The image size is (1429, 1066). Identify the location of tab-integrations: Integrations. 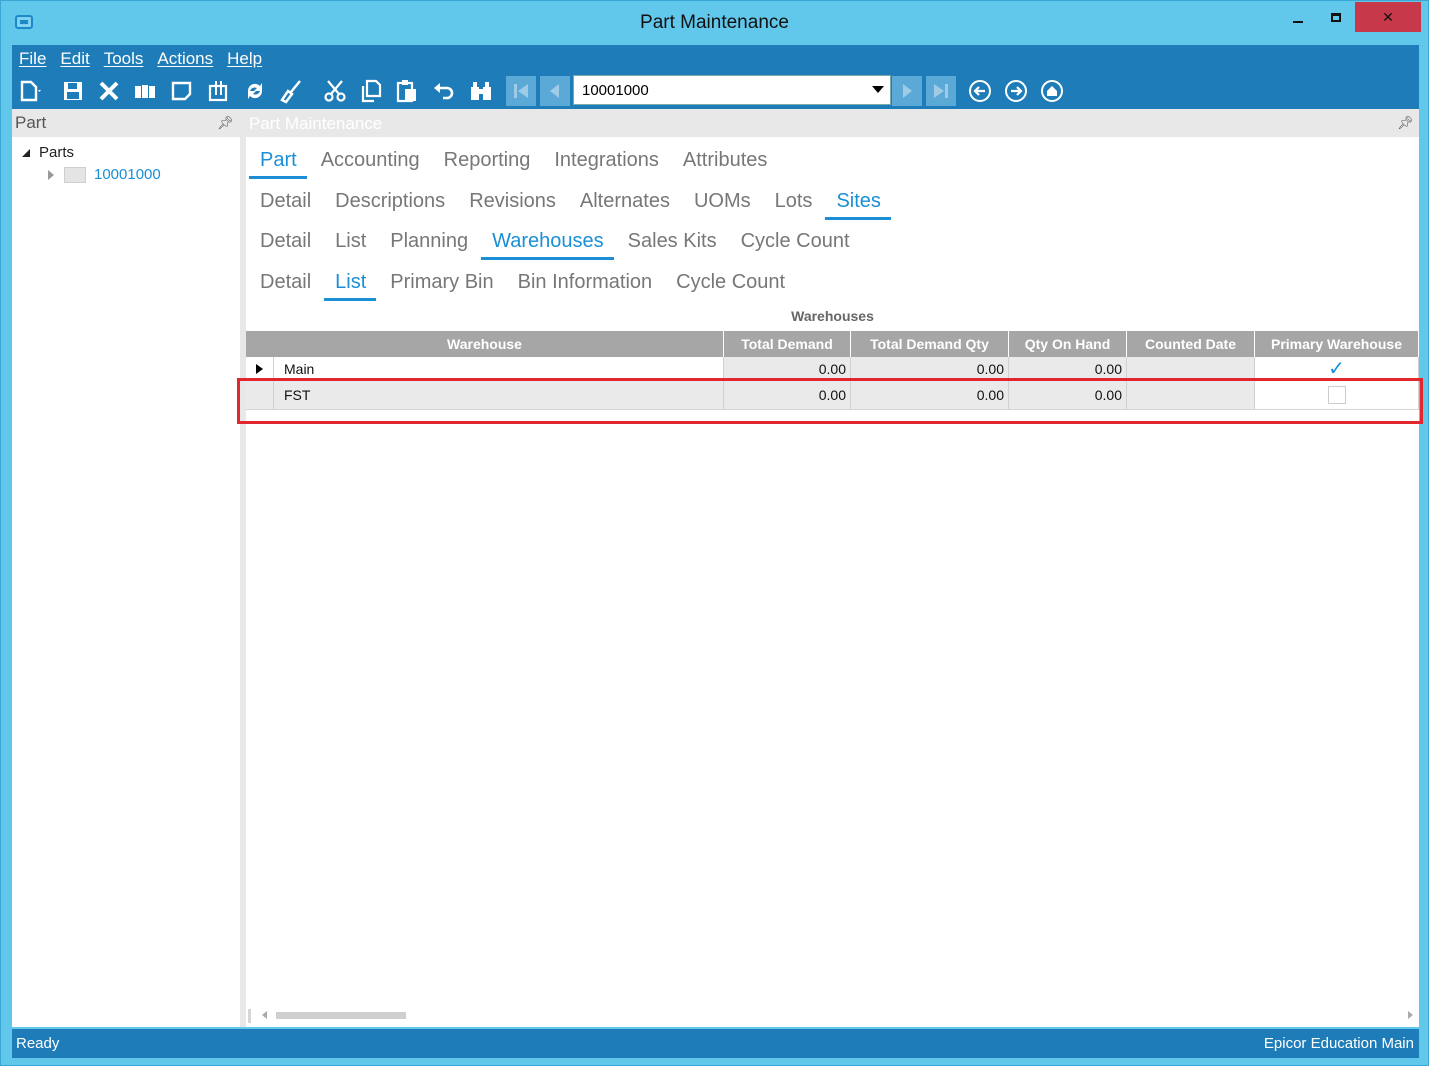
(606, 164).